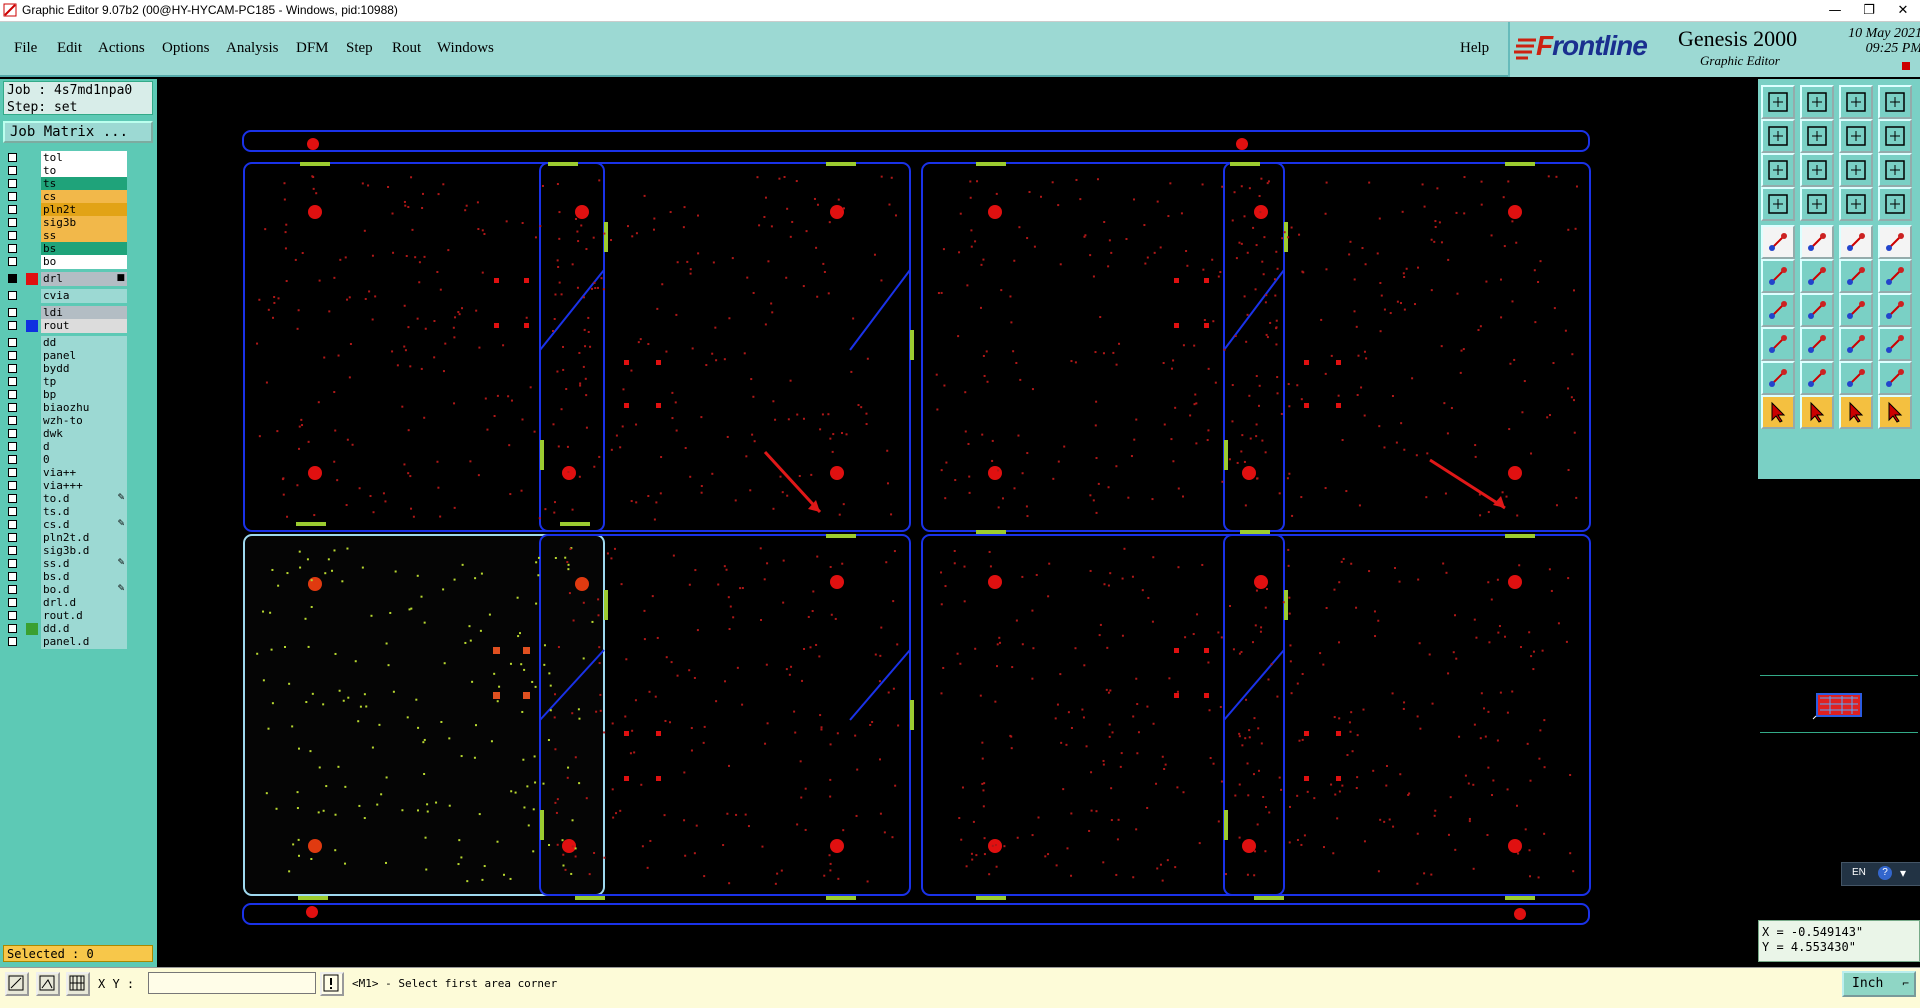 The image size is (1920, 1008). What do you see at coordinates (1856, 344) in the screenshot?
I see `snap-button` at bounding box center [1856, 344].